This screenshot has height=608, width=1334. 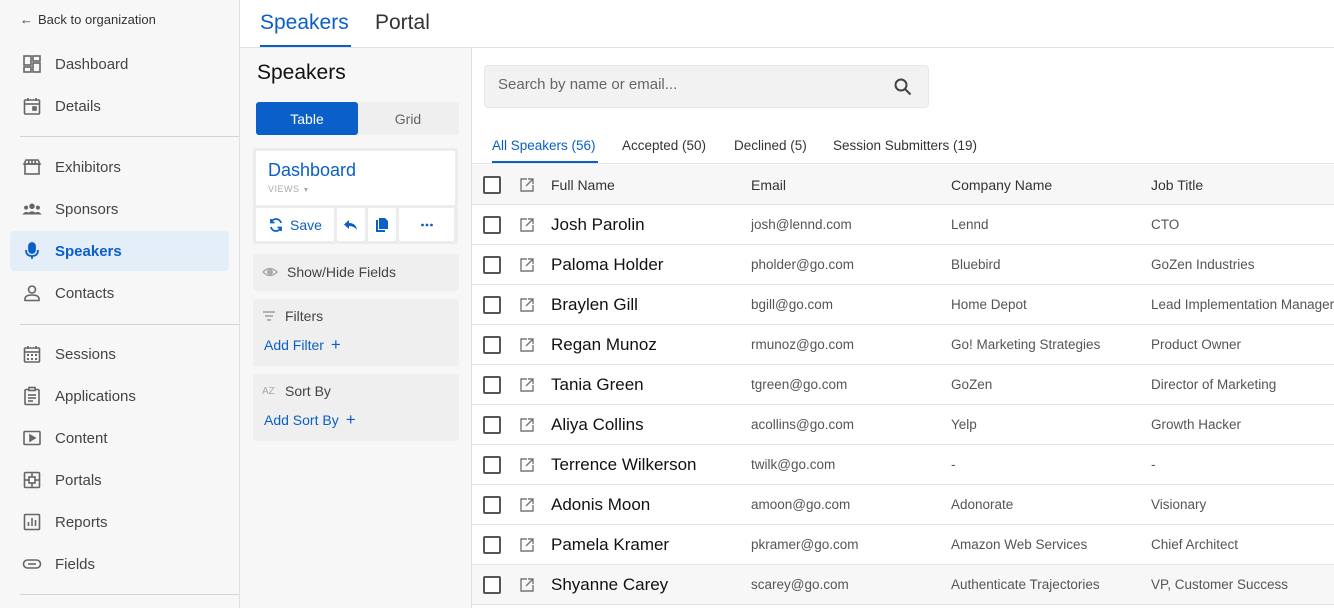 I want to click on revert-button, so click(x=351, y=224).